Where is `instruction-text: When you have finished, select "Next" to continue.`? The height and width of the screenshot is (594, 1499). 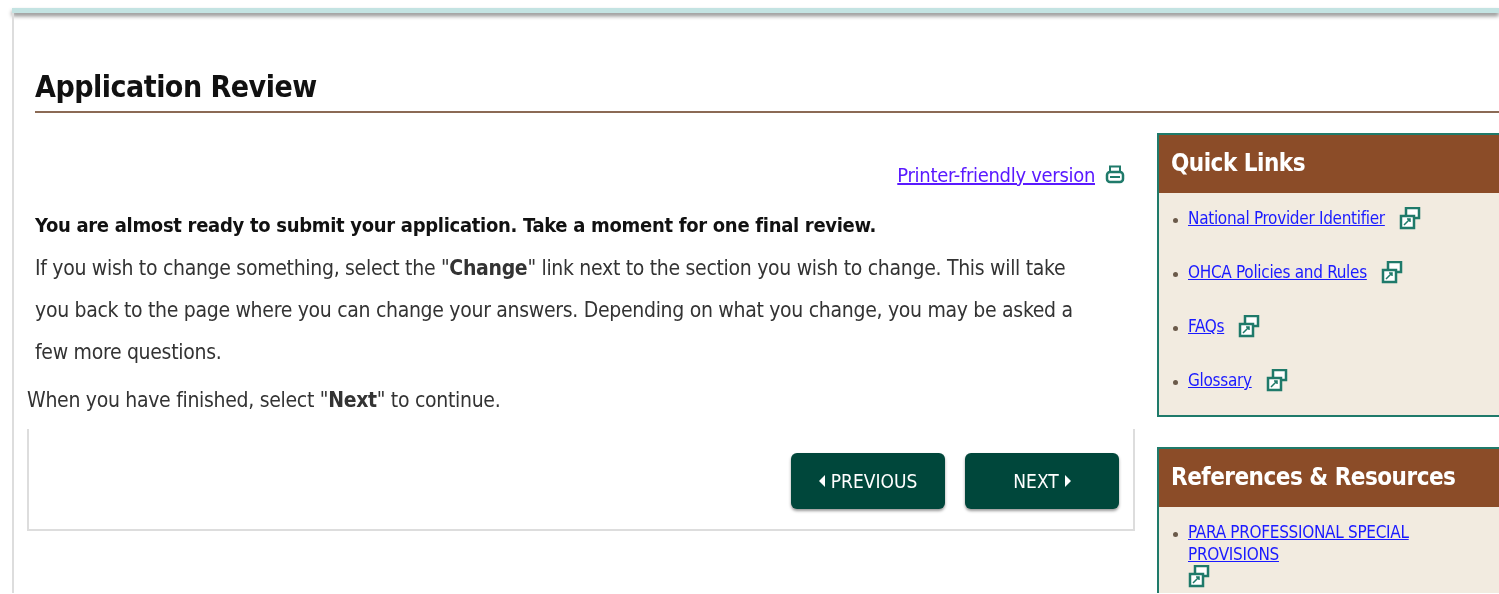 instruction-text: When you have finished, select "Next" to continue. is located at coordinates (264, 400).